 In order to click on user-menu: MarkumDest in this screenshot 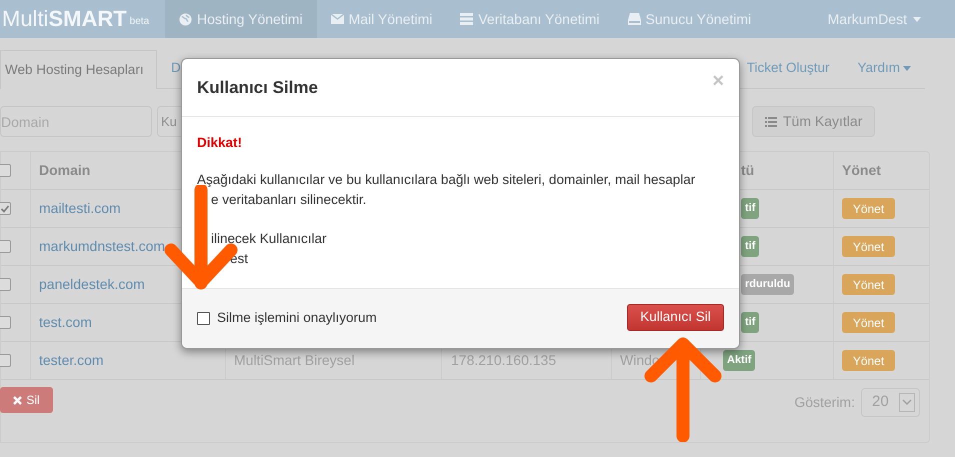, I will do `click(874, 19)`.